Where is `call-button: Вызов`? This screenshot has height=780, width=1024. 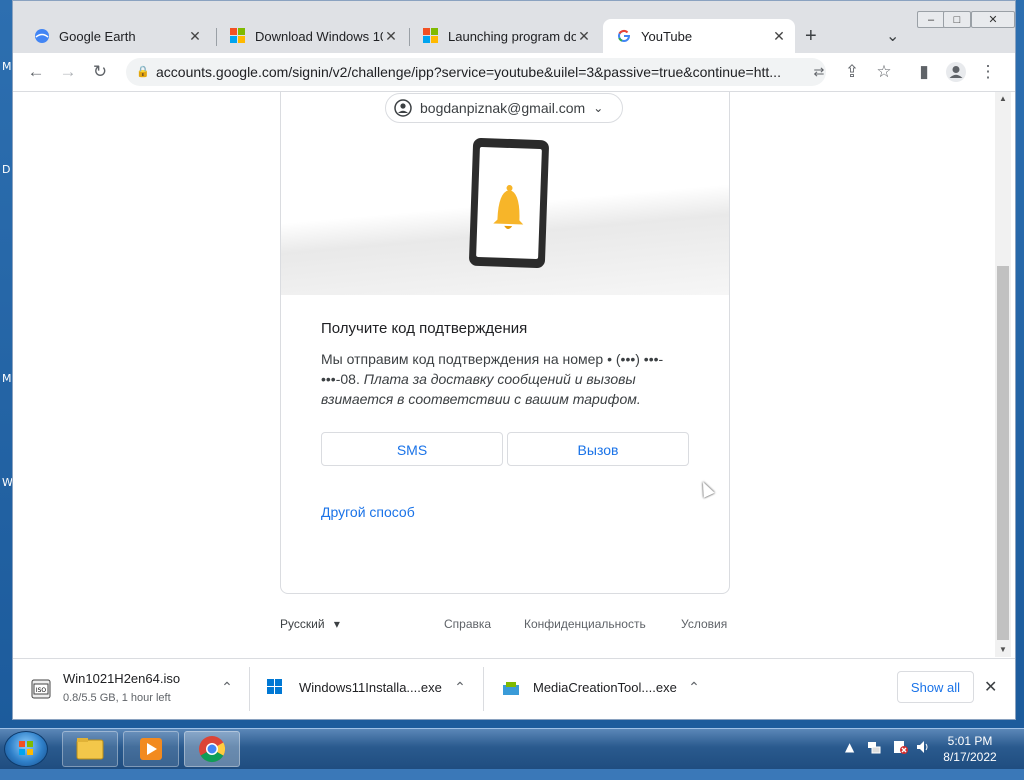
call-button: Вызов is located at coordinates (598, 449).